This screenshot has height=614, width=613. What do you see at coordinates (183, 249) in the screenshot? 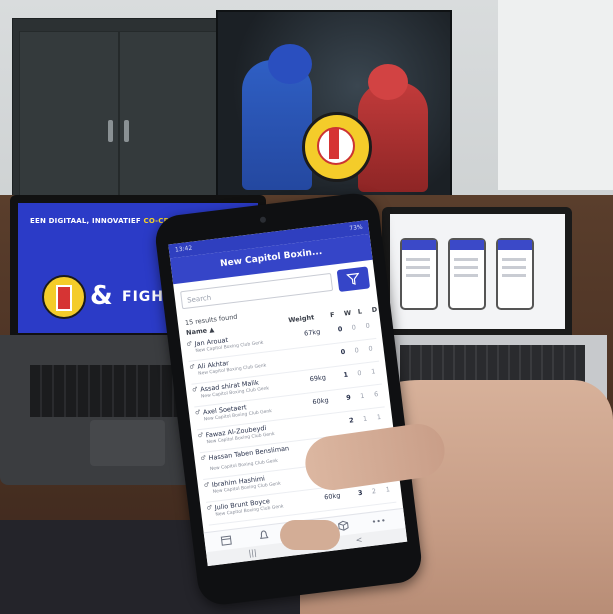
I see `status-time: 13:42` at bounding box center [183, 249].